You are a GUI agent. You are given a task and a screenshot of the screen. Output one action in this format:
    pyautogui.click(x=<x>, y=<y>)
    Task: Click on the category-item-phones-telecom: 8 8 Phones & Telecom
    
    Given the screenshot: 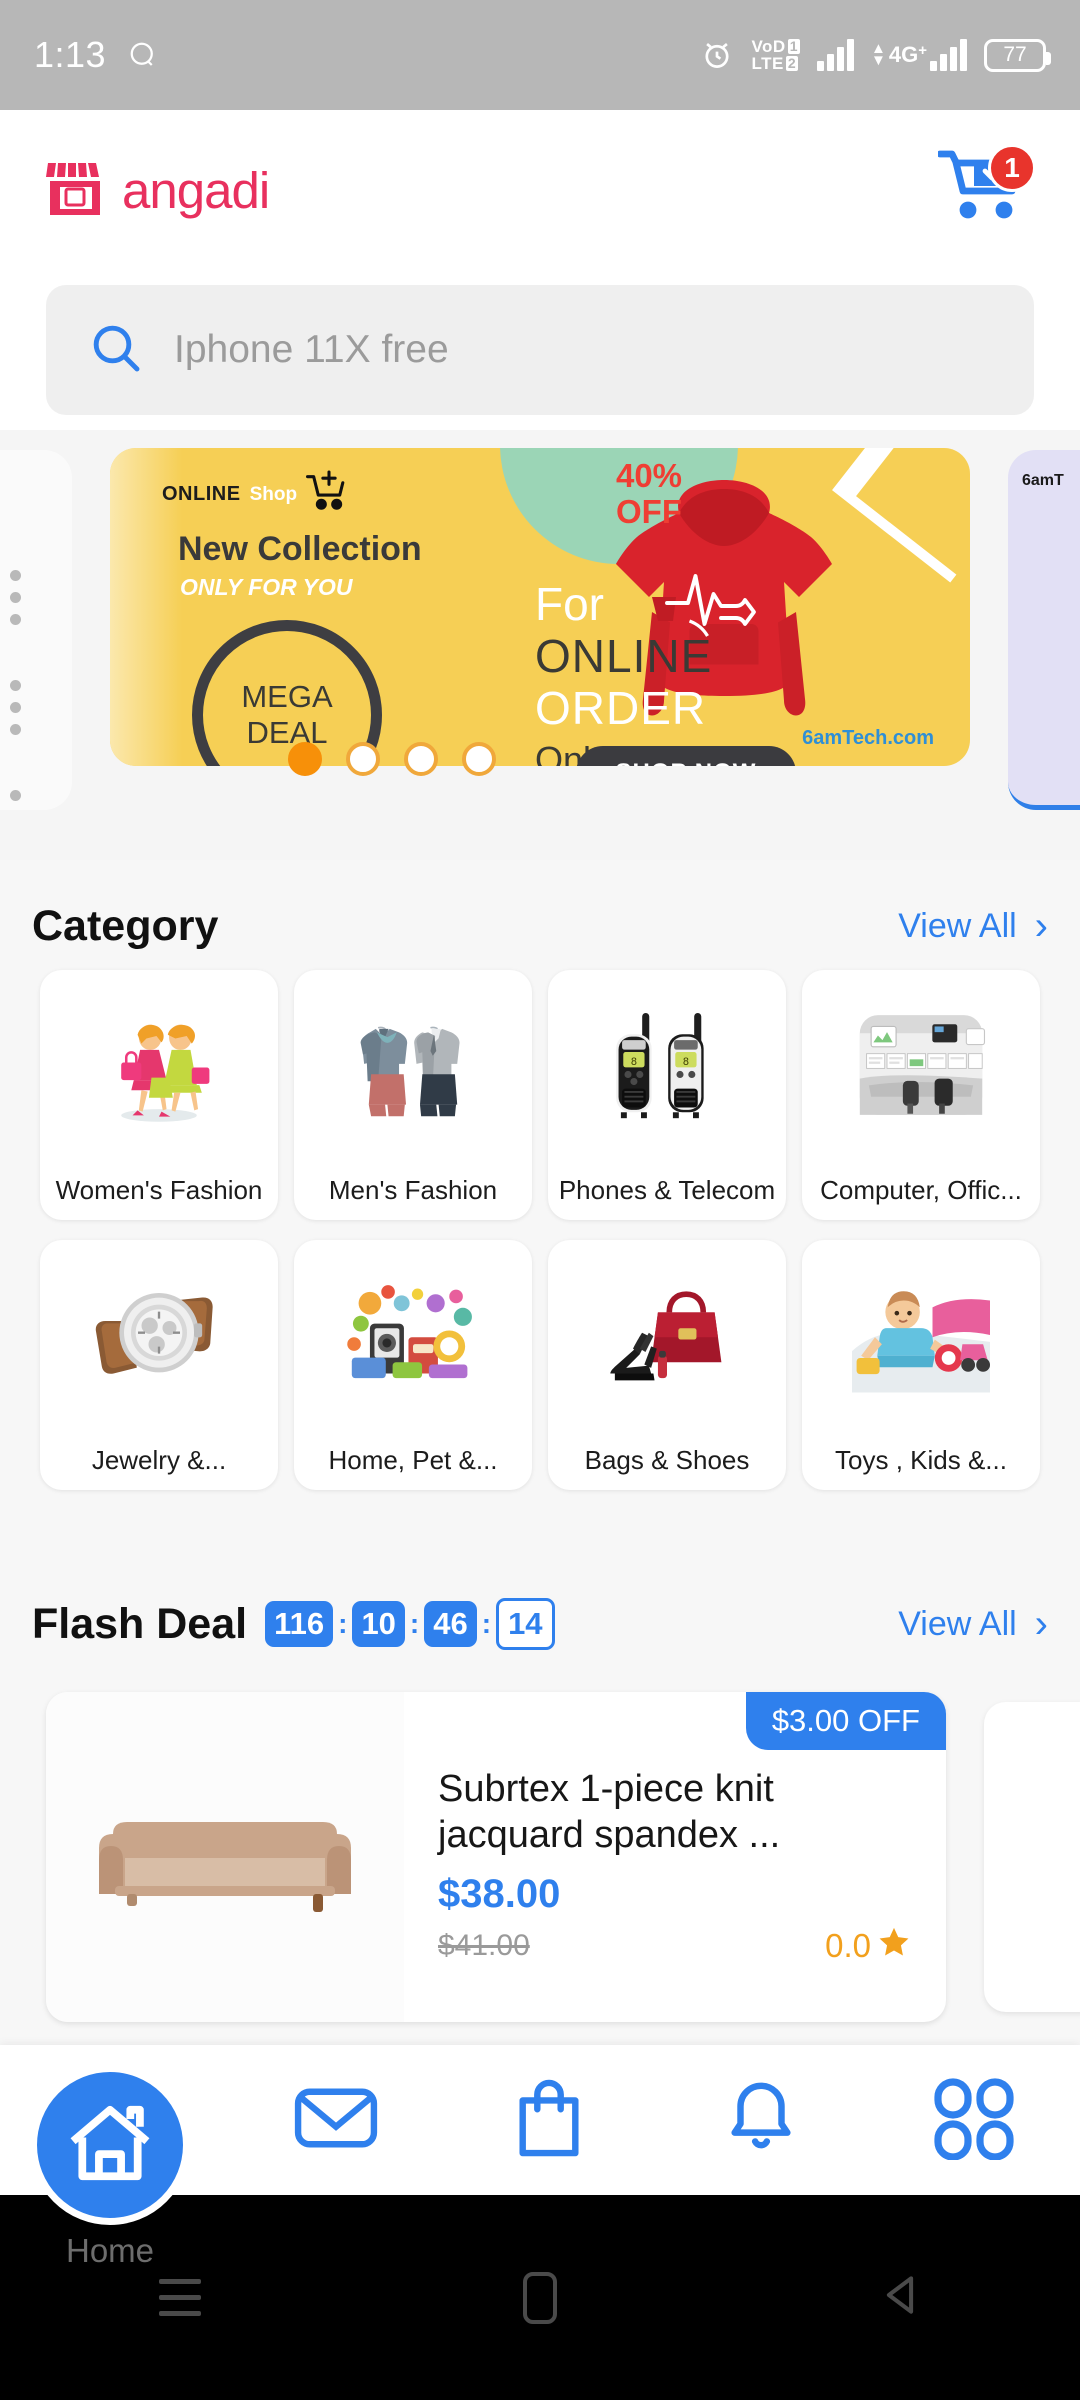 What is the action you would take?
    pyautogui.click(x=667, y=1095)
    